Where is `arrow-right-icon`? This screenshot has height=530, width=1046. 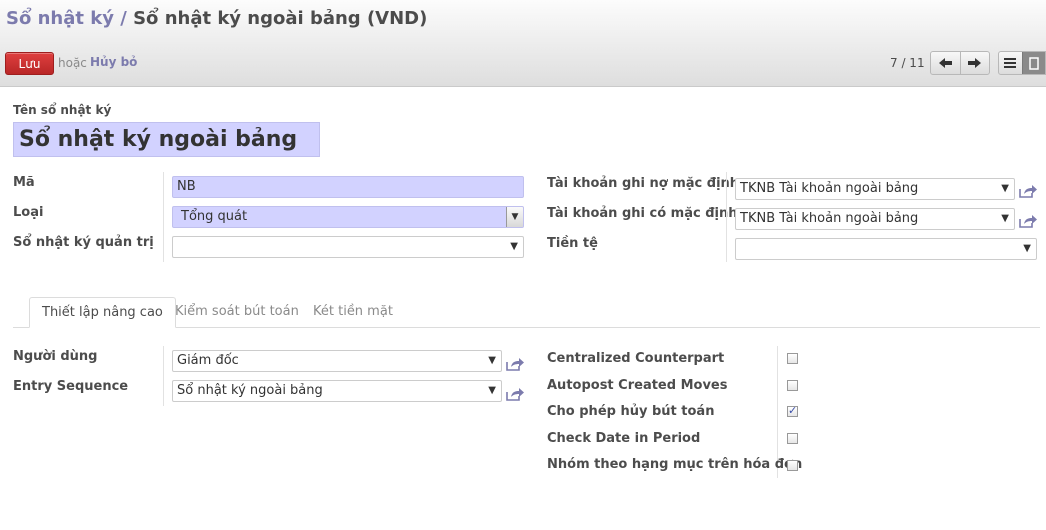 arrow-right-icon is located at coordinates (975, 63).